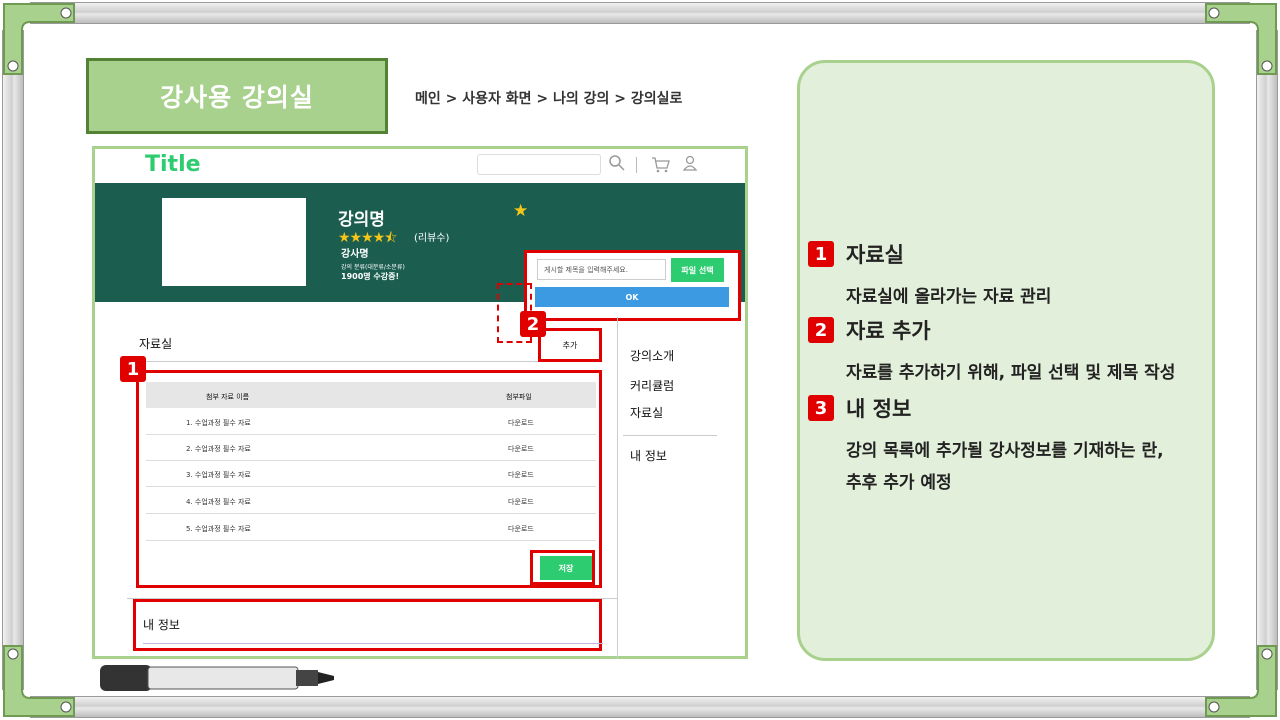 This screenshot has width=1280, height=720. Describe the element at coordinates (520, 211) in the screenshot. I see `favorite-star-icon: ★` at that location.